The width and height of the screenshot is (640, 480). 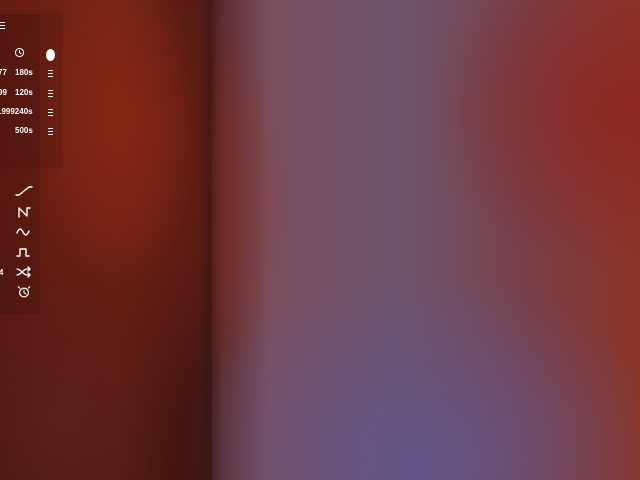 What do you see at coordinates (16, 111) in the screenshot?
I see `timer-combined-value: 1999240s` at bounding box center [16, 111].